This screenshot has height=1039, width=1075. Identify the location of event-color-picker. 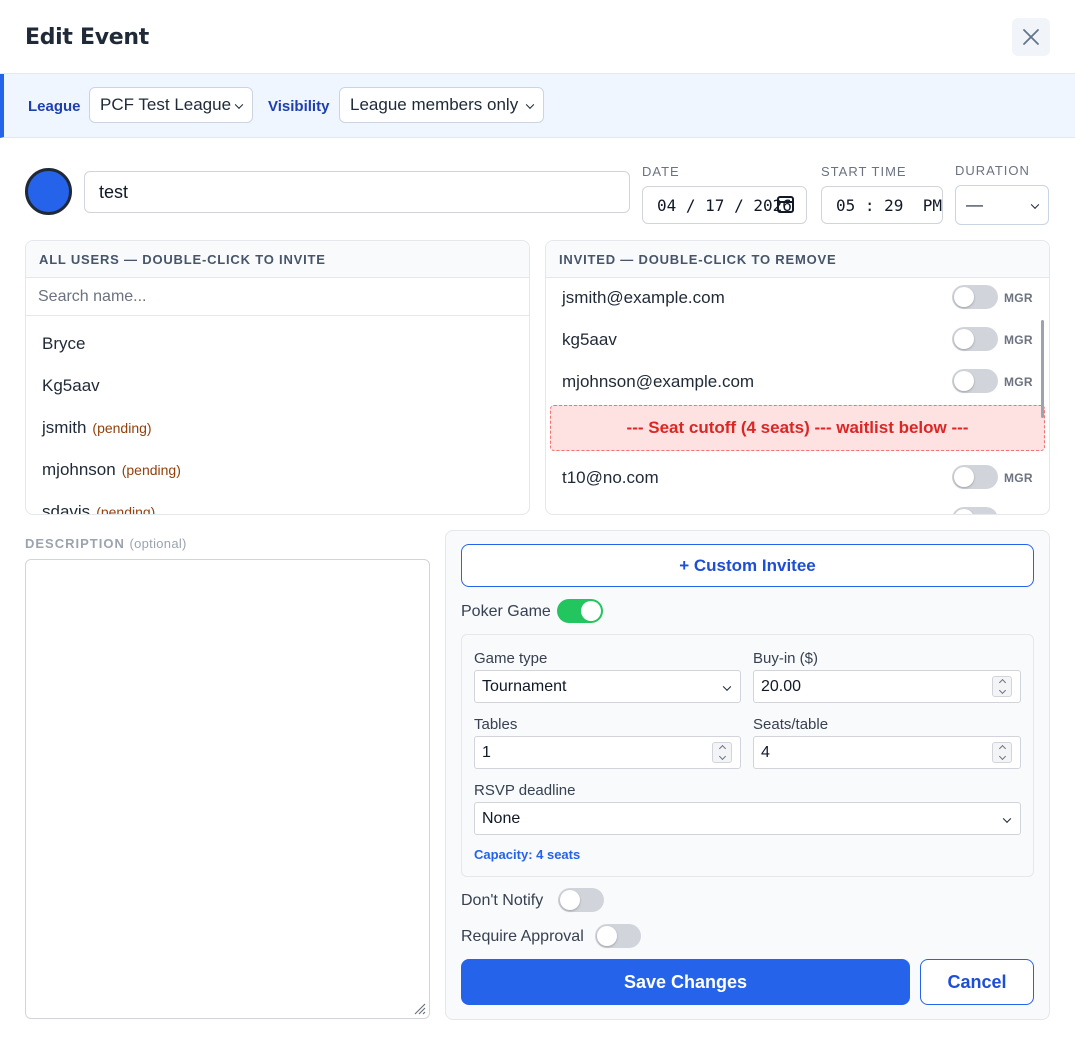
(48, 191).